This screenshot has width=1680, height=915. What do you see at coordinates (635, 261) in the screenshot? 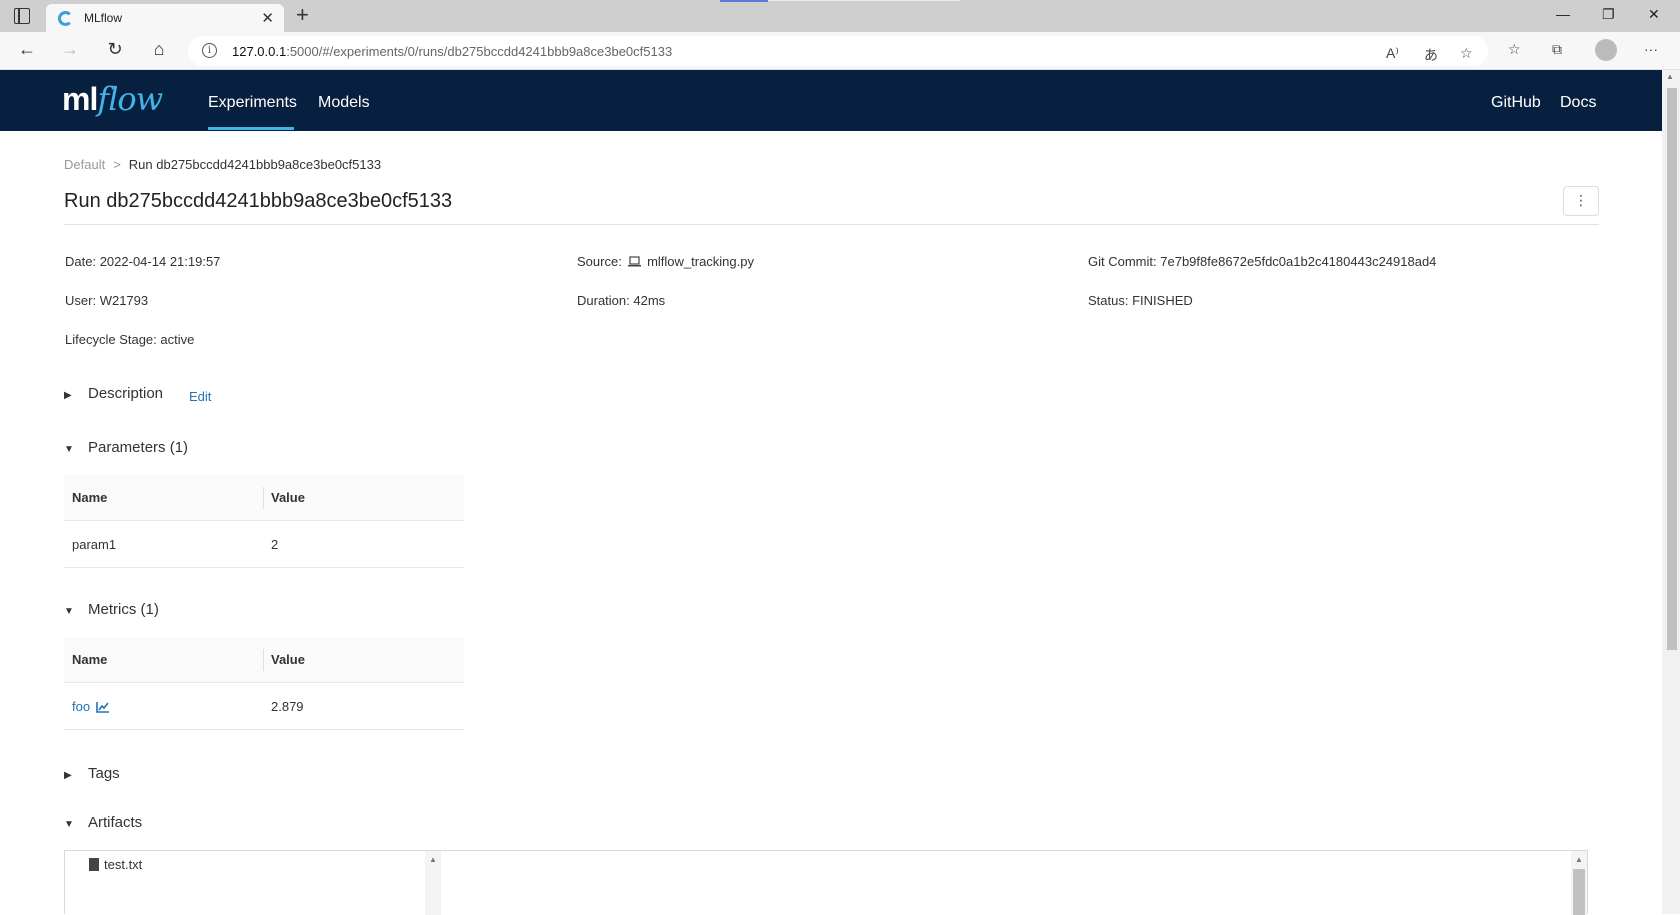
I see `laptop-icon` at bounding box center [635, 261].